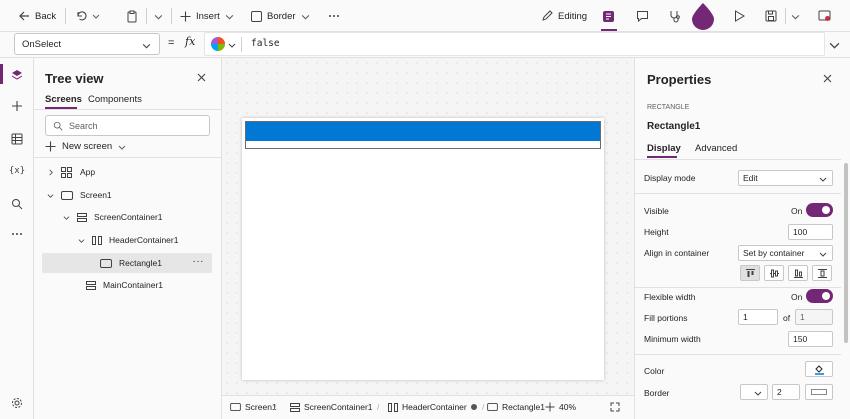 This screenshot has width=850, height=419. What do you see at coordinates (716, 148) in the screenshot?
I see `tab-advanced: Advanced` at bounding box center [716, 148].